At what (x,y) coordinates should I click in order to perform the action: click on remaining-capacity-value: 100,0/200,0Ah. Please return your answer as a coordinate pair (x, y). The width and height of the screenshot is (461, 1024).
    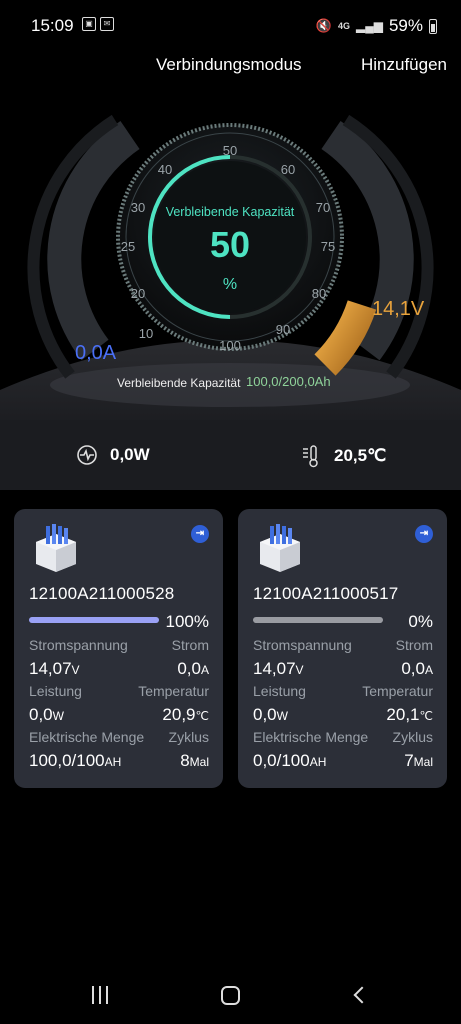
    Looking at the image, I should click on (288, 381).